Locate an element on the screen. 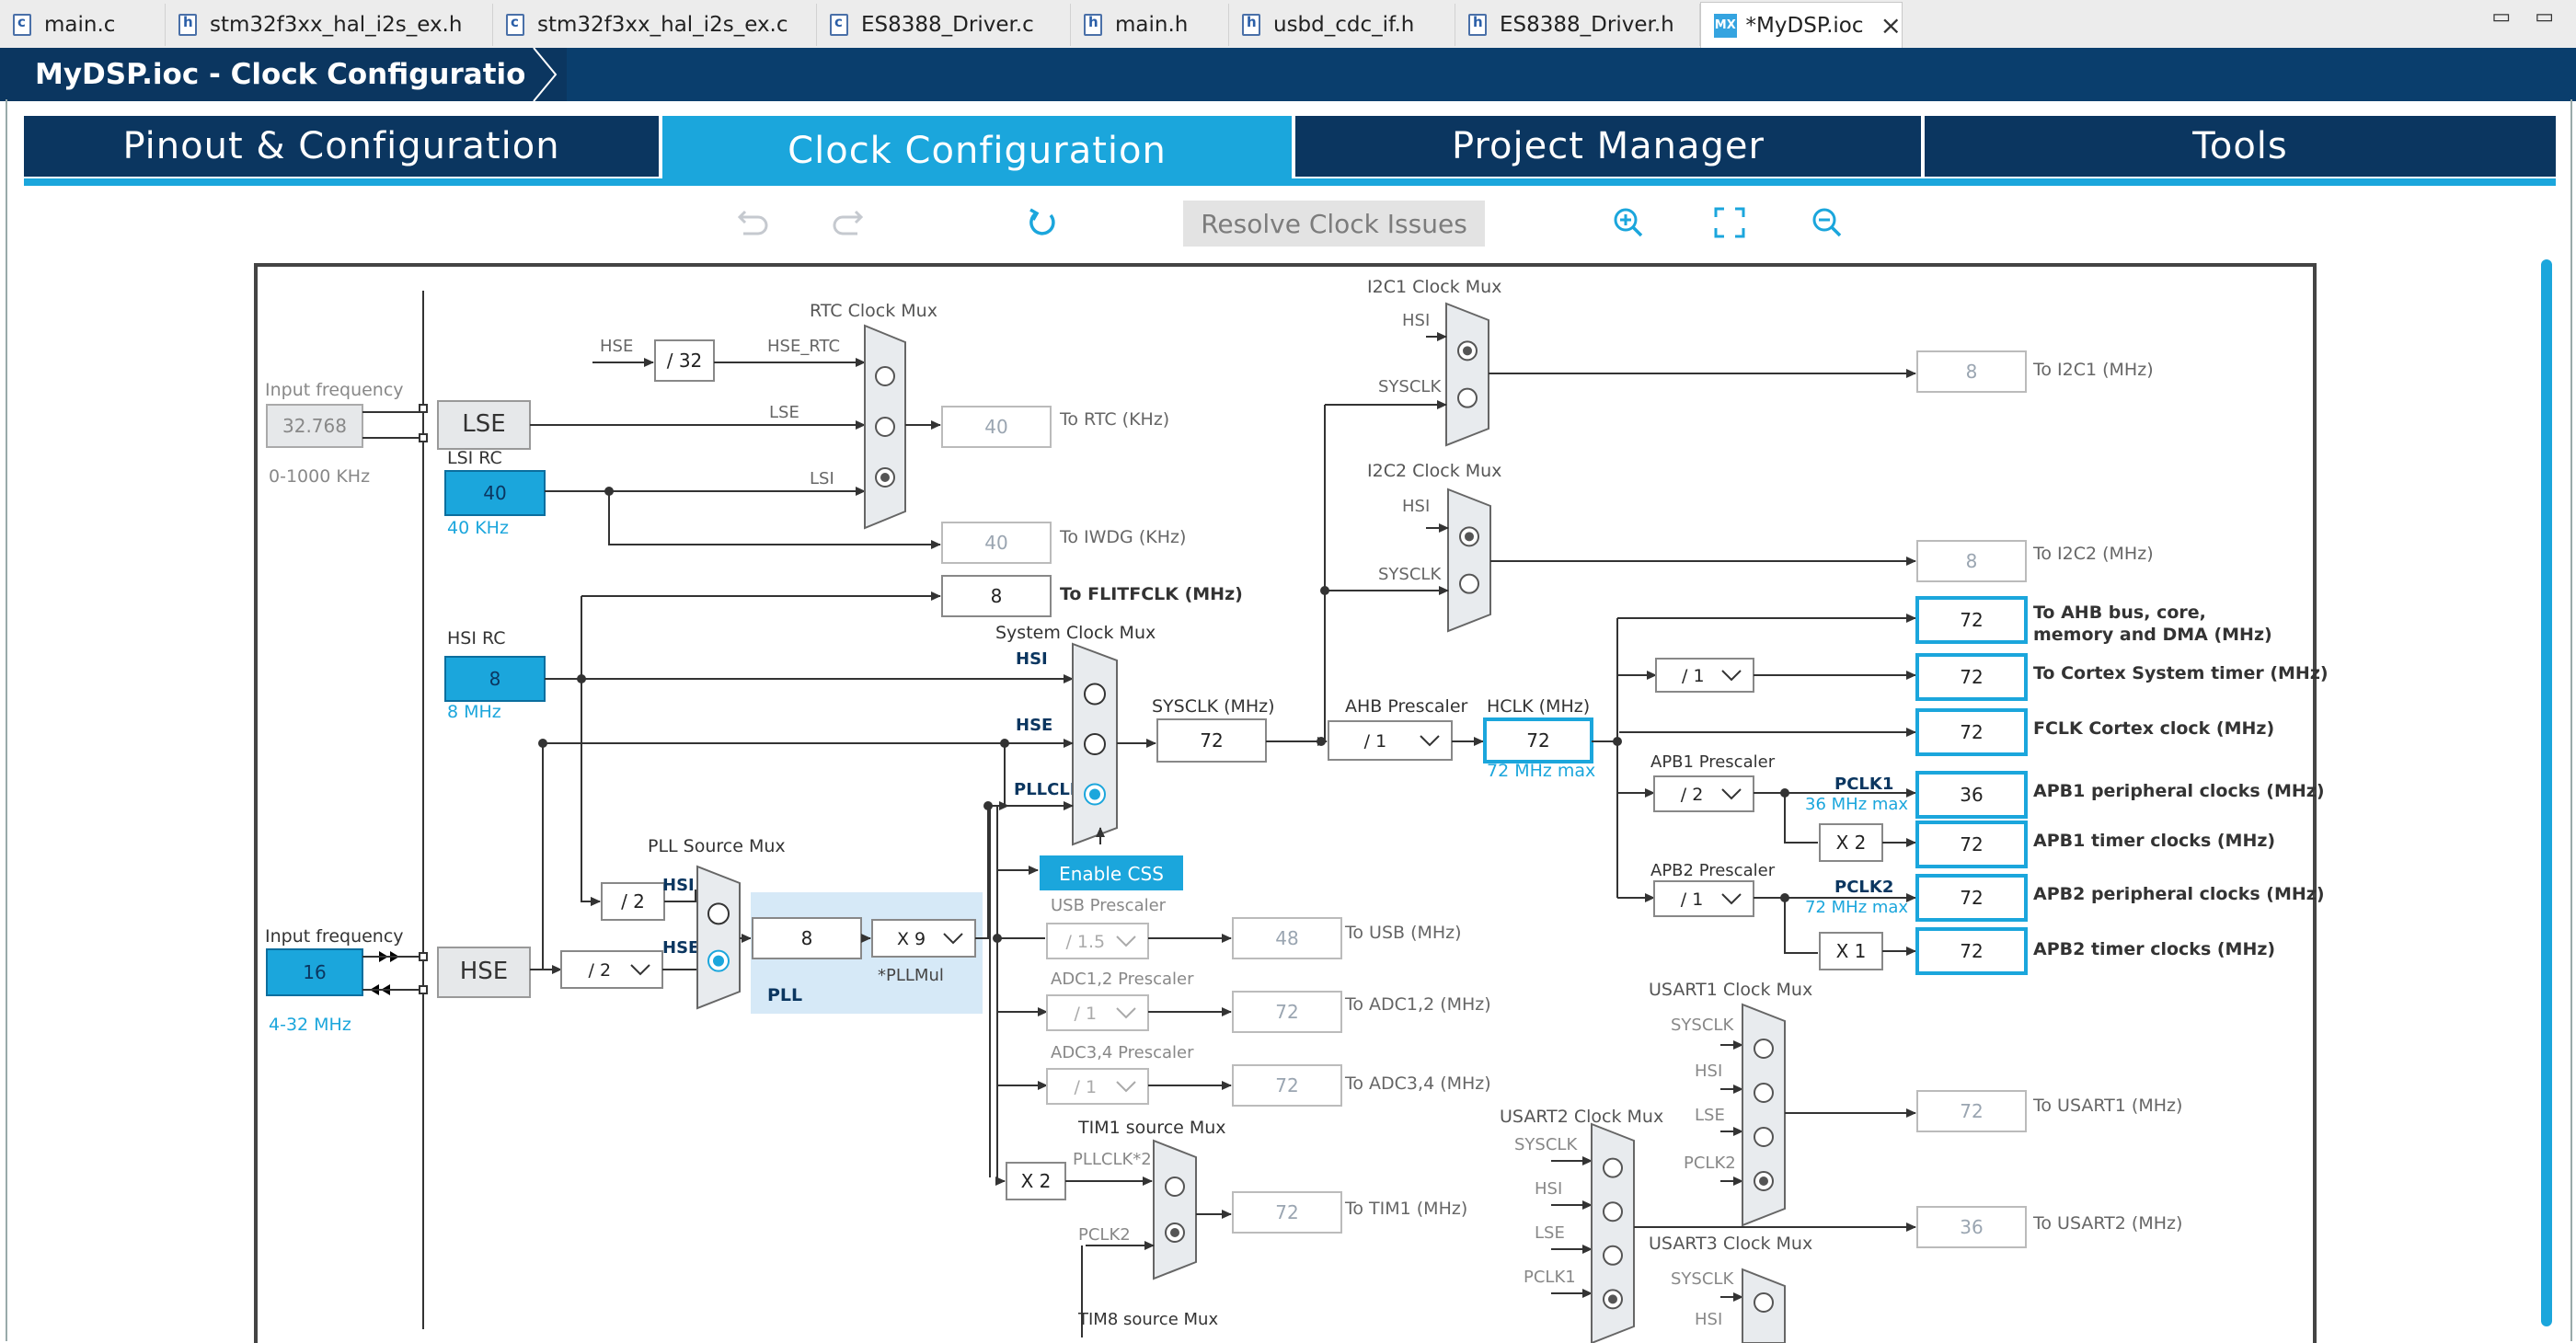  diagram-label: I2C2 Clock Mux is located at coordinates (1434, 471).